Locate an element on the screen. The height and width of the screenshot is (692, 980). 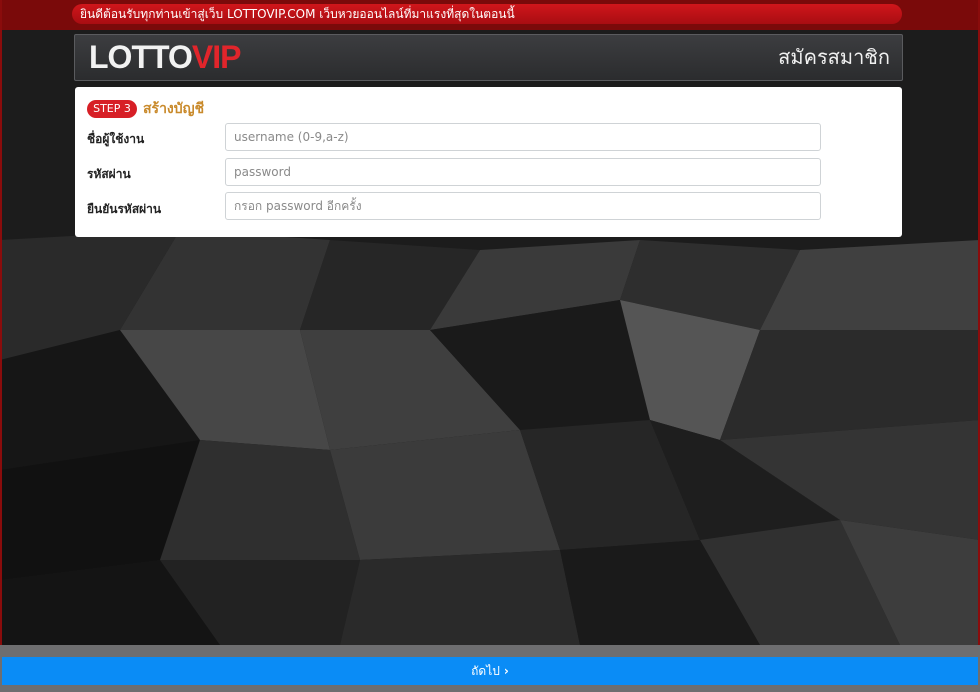
confirm-password-label: ยืนยันรหัสผ่าน is located at coordinates (124, 209).